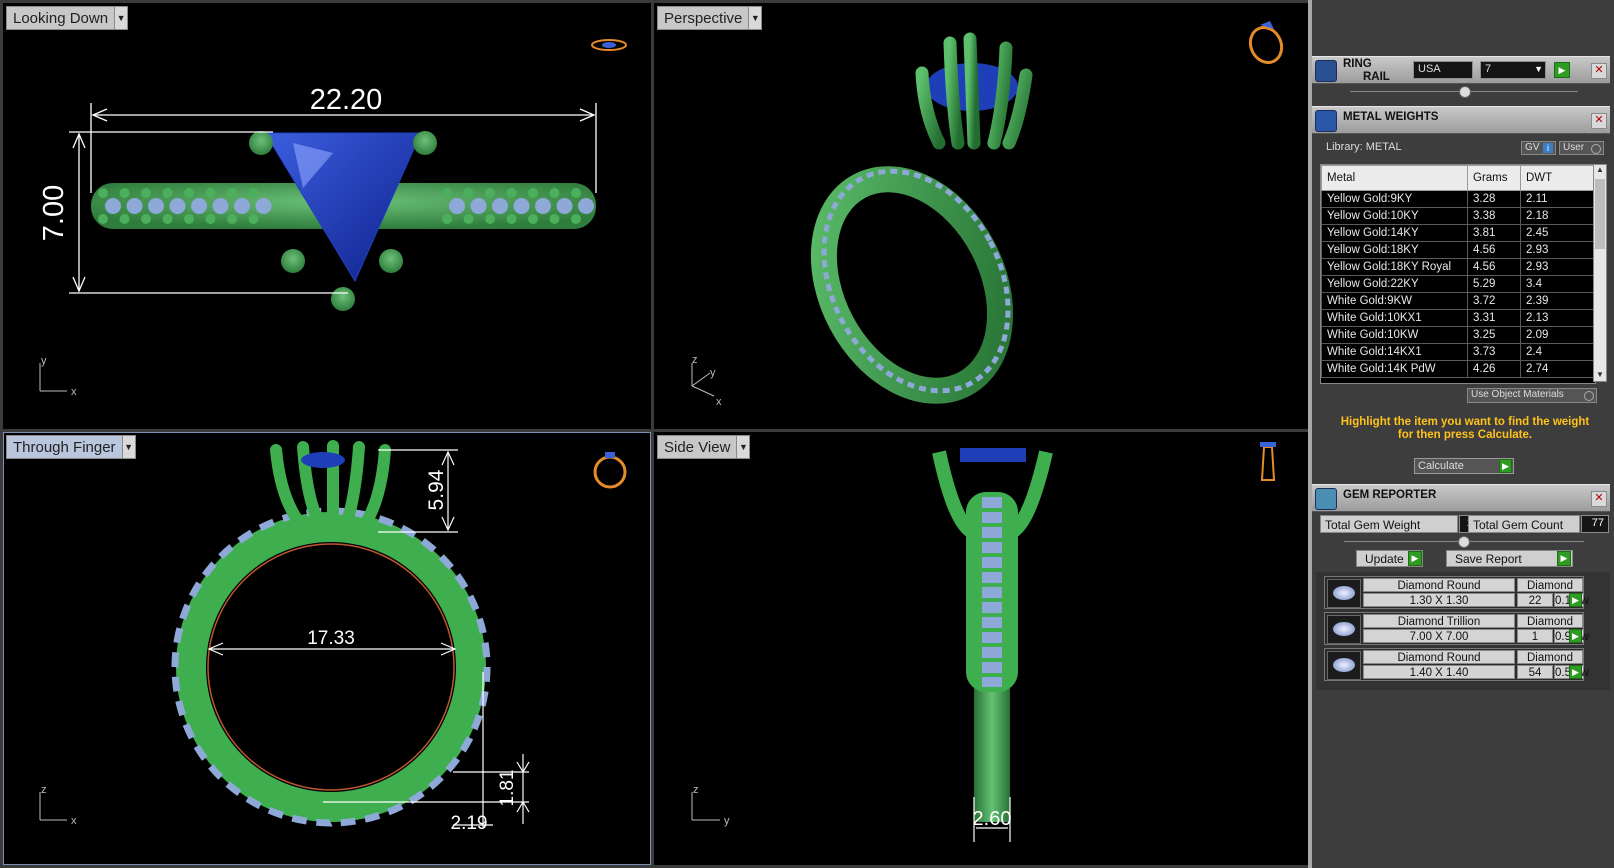 This screenshot has height=868, width=1614. I want to click on gem-name-cell: Diamond Trillion, so click(1439, 621).